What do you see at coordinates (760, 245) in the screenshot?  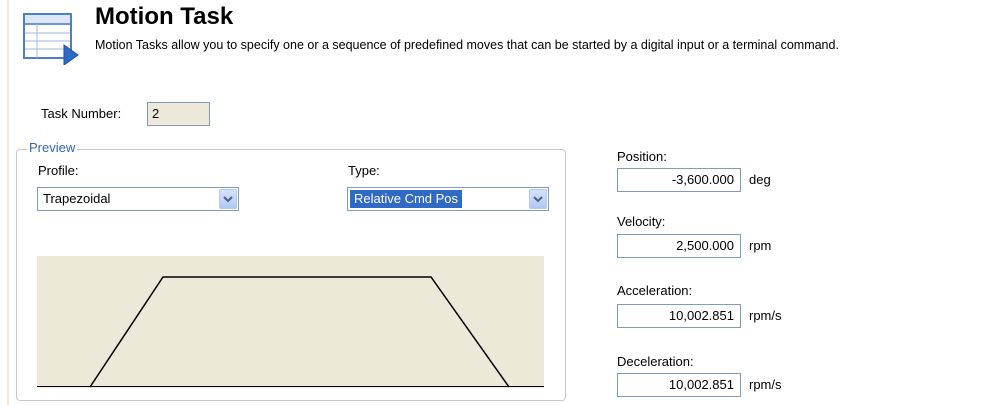 I see `velocity-unit: rpm` at bounding box center [760, 245].